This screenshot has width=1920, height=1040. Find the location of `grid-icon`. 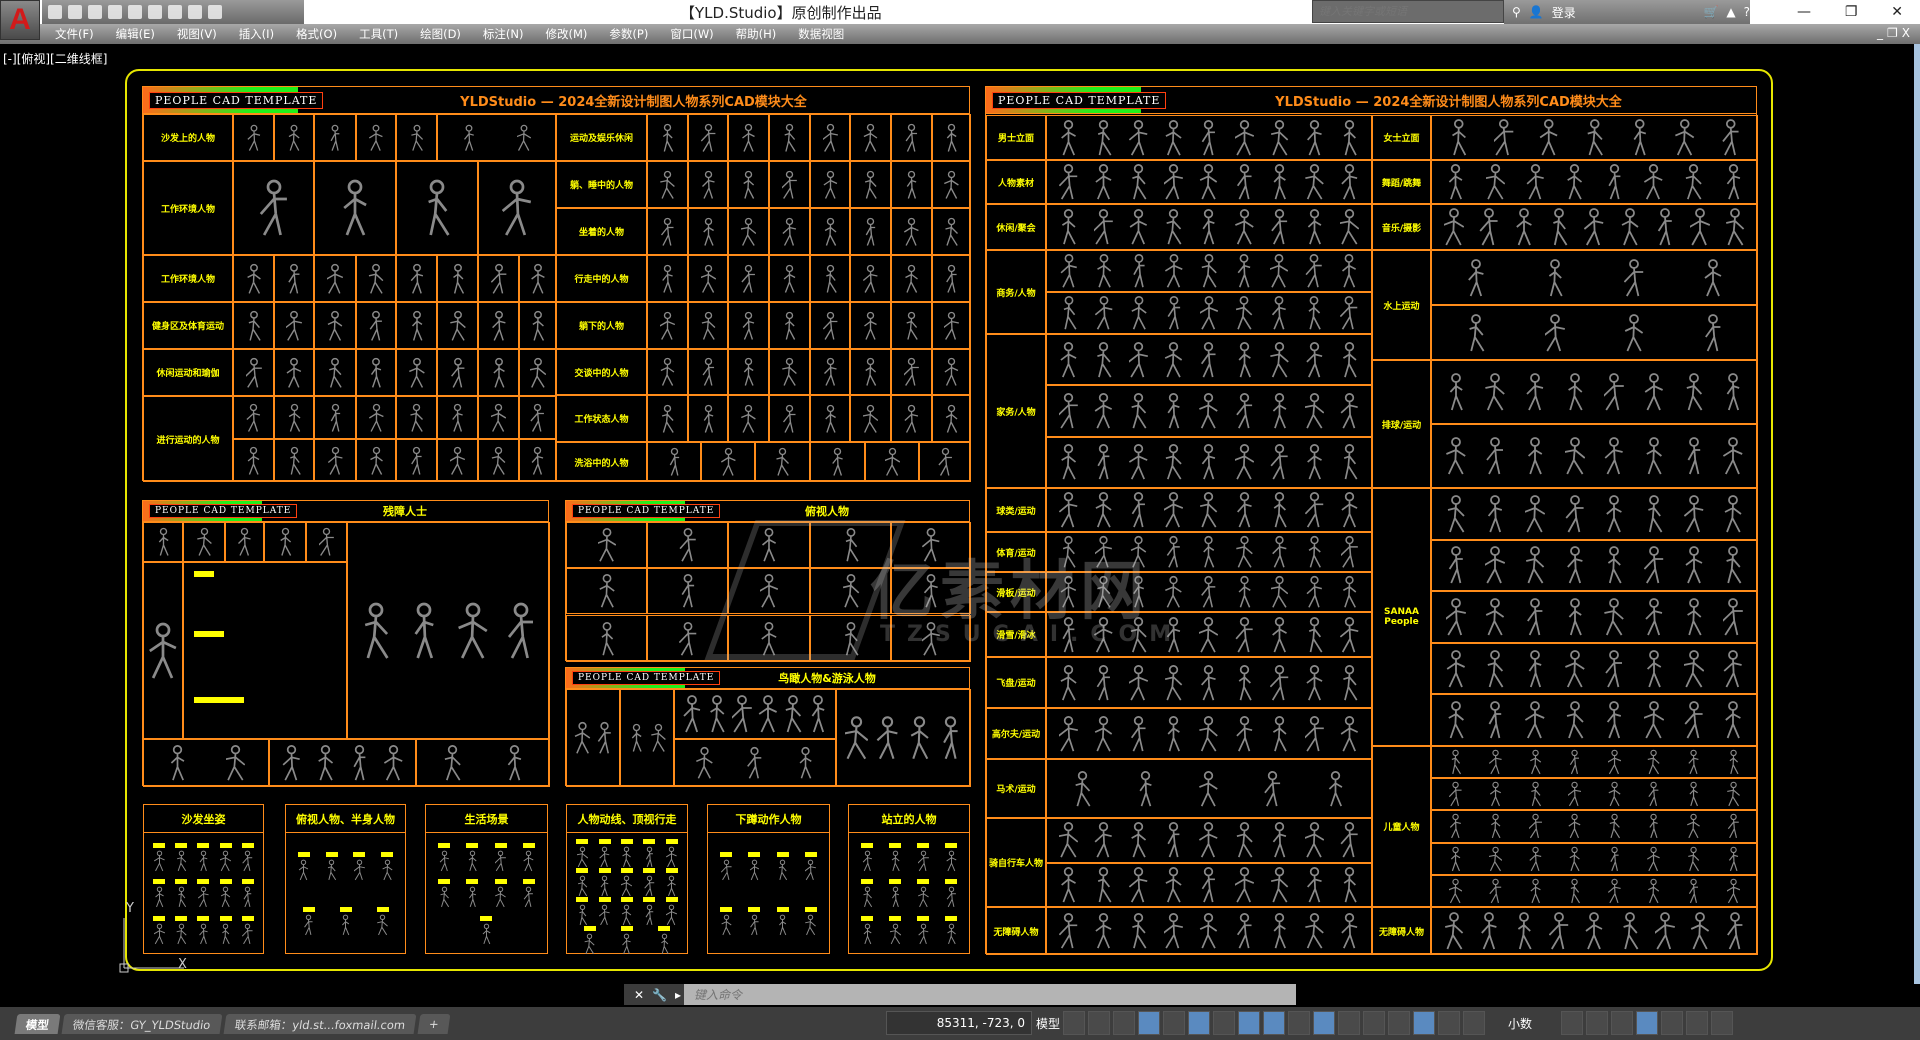

grid-icon is located at coordinates (1074, 1023).